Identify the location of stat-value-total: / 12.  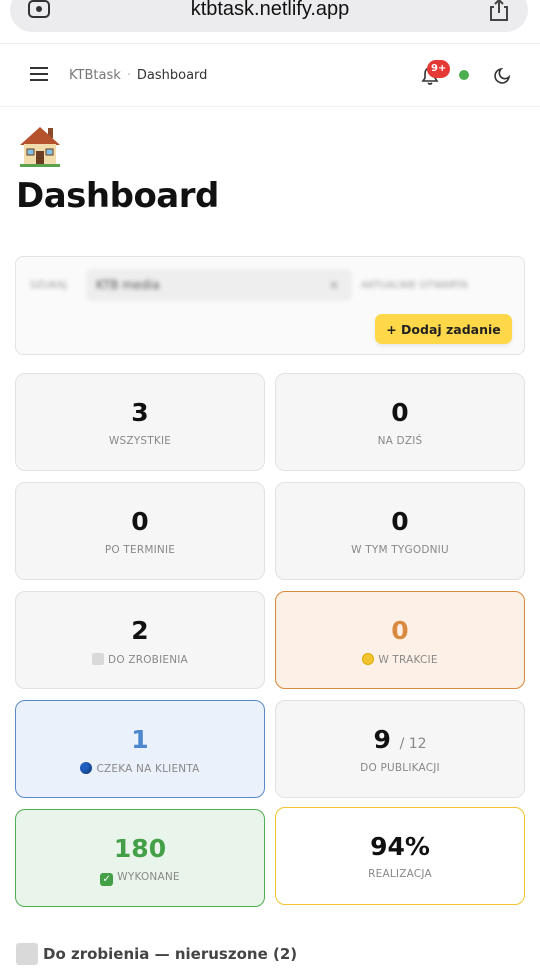
(413, 744).